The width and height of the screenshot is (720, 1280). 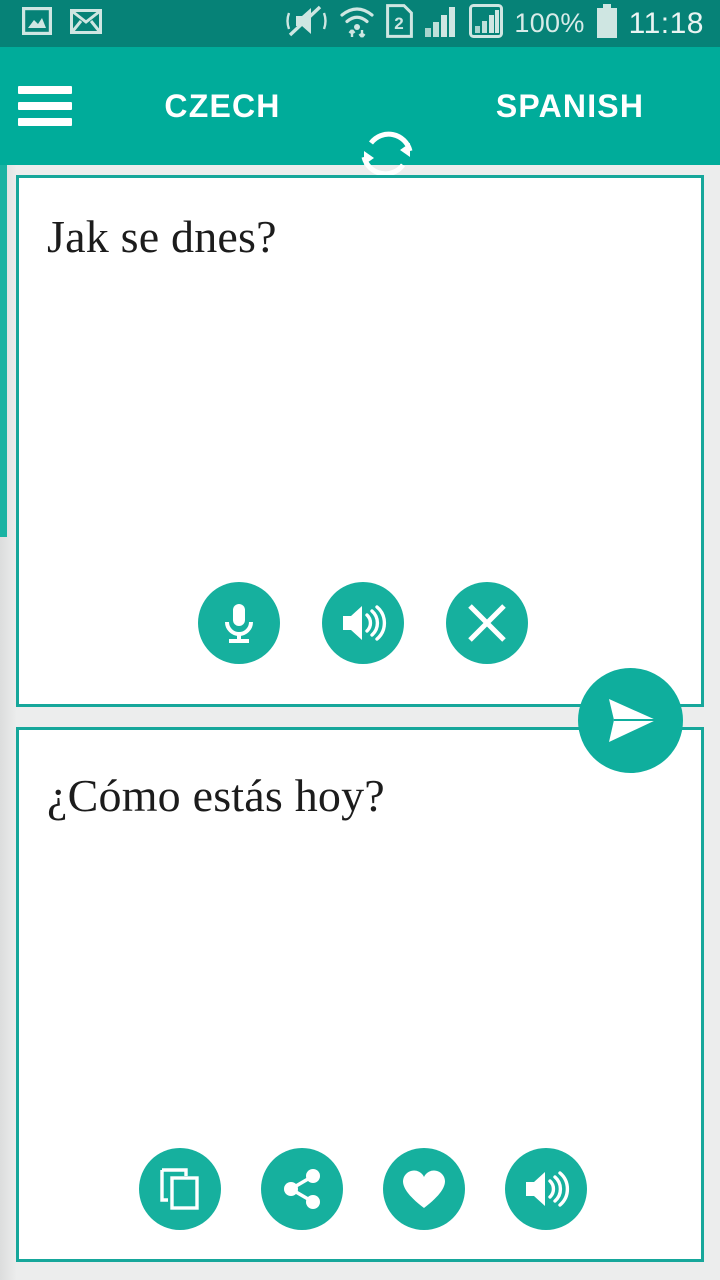 I want to click on share-icon, so click(x=302, y=1189).